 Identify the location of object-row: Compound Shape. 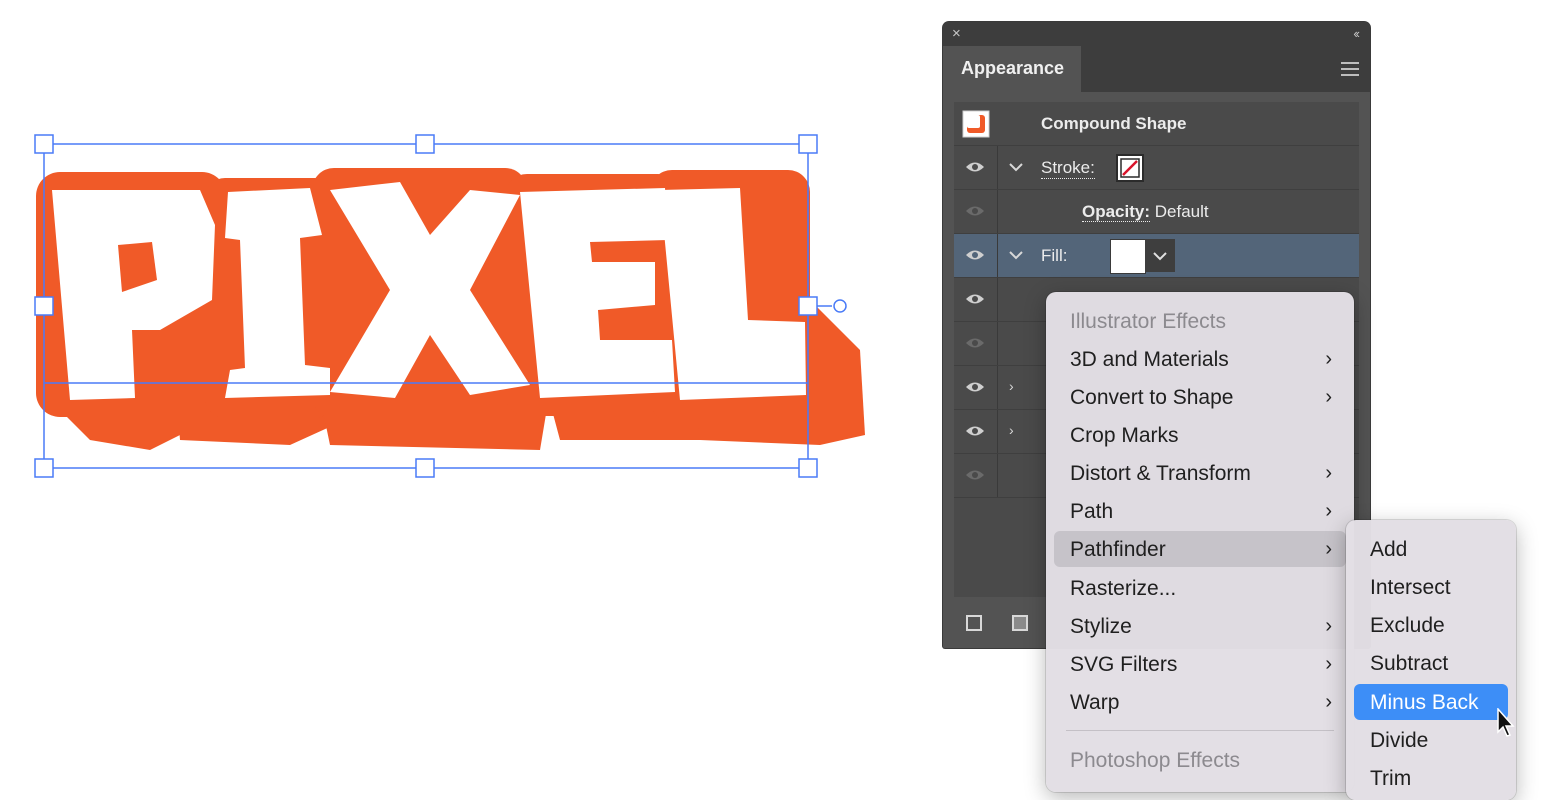
(1156, 124).